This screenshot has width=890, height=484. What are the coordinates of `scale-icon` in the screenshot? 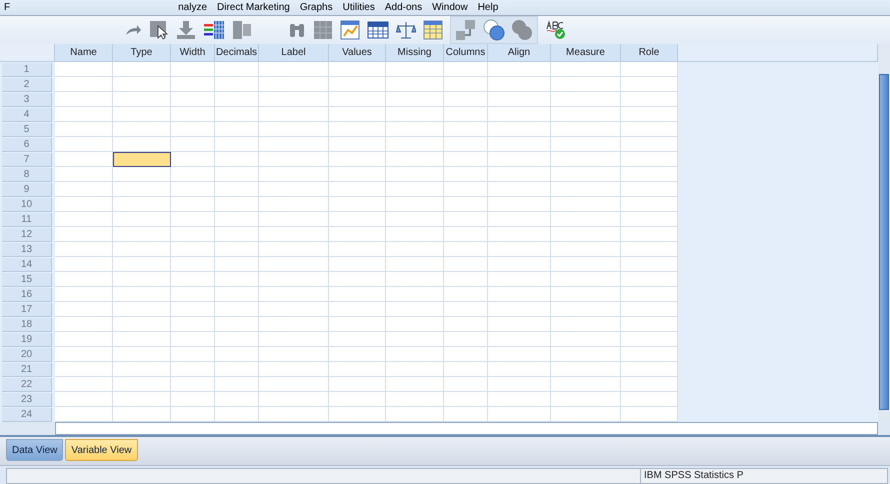 It's located at (406, 30).